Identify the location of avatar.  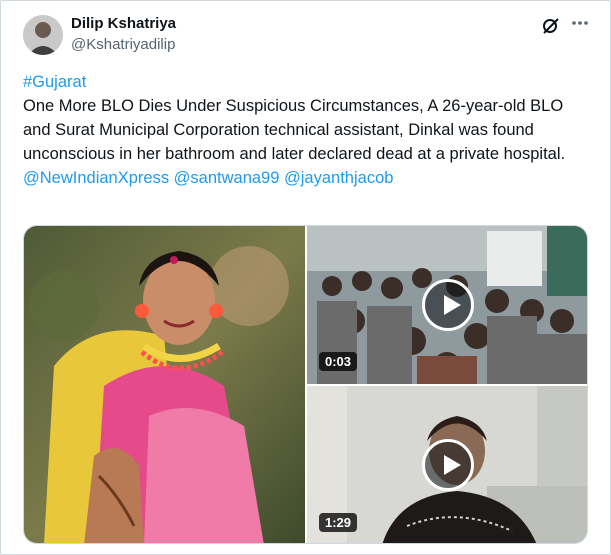
(43, 35).